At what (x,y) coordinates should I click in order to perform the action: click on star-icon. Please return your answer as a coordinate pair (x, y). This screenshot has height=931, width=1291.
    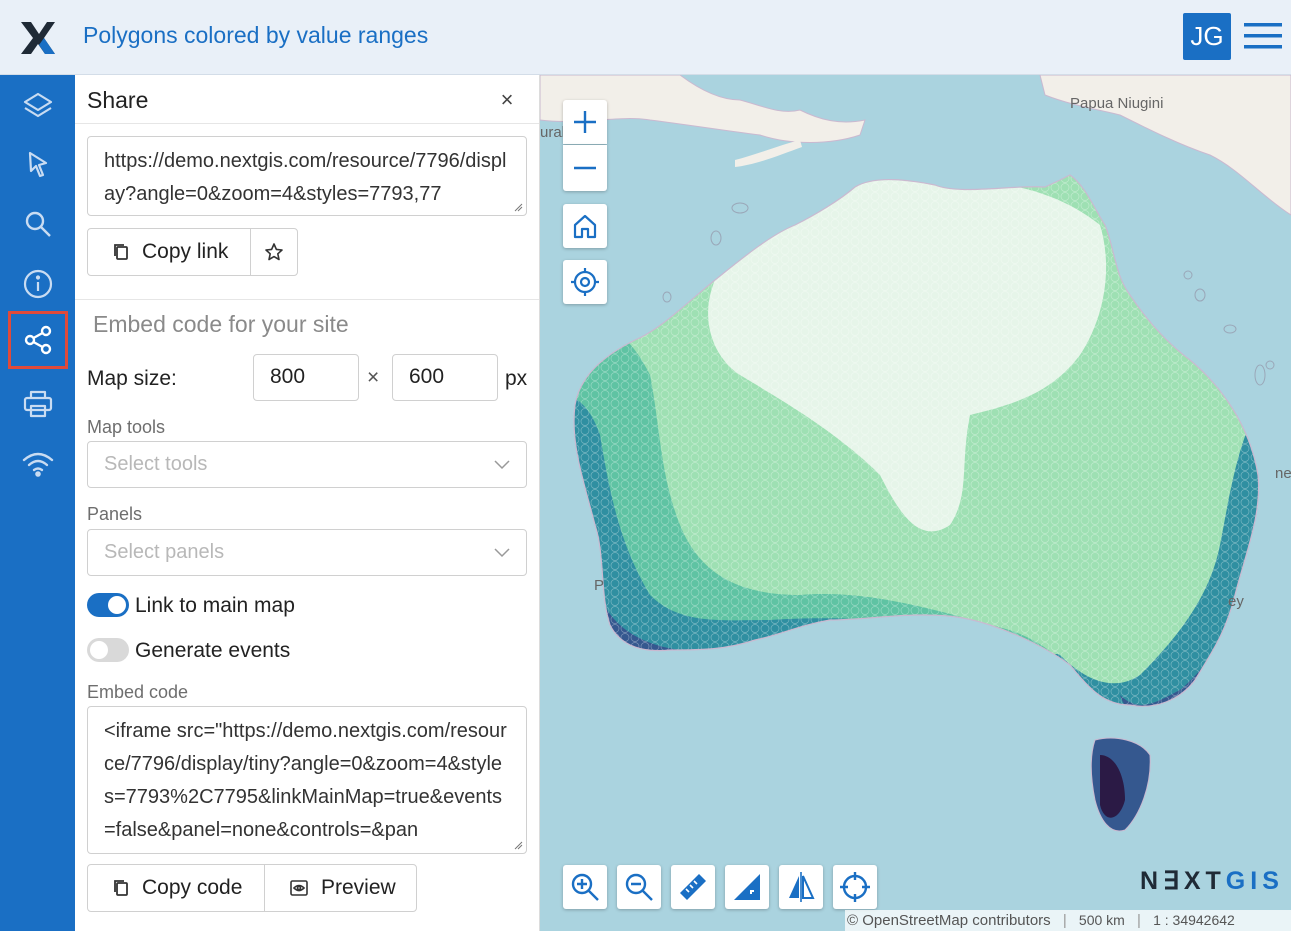
    Looking at the image, I should click on (274, 252).